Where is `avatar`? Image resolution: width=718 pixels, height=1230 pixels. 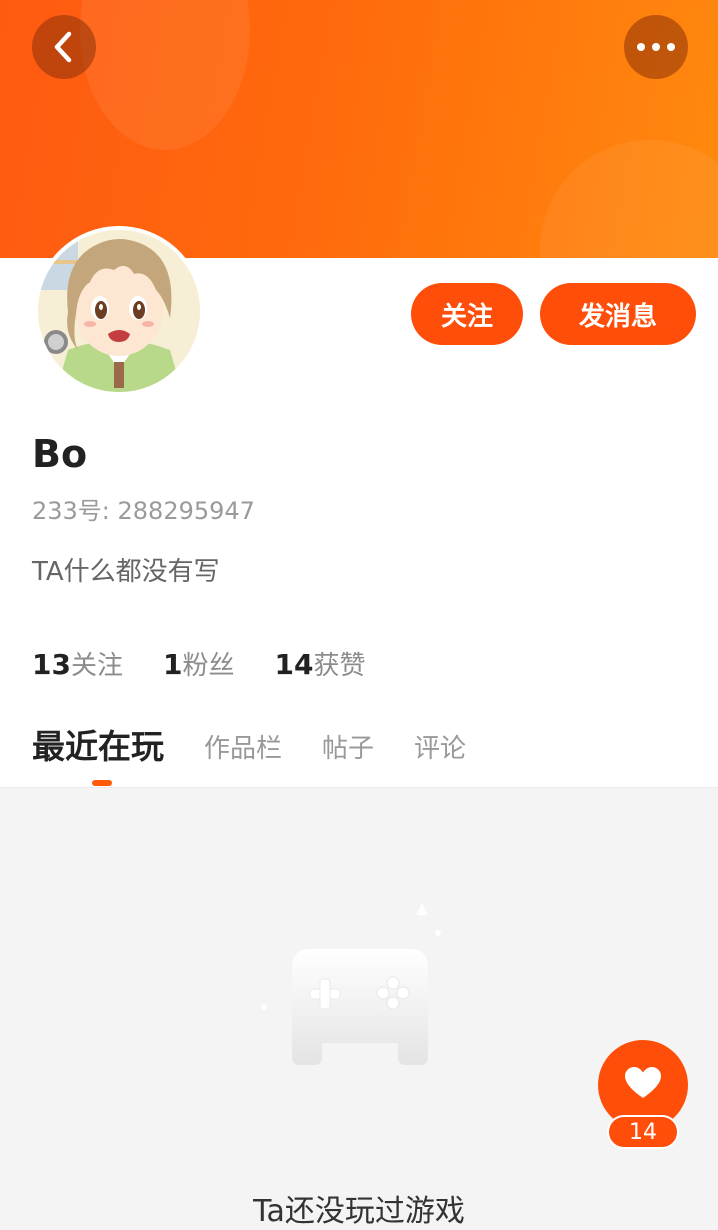 avatar is located at coordinates (119, 311).